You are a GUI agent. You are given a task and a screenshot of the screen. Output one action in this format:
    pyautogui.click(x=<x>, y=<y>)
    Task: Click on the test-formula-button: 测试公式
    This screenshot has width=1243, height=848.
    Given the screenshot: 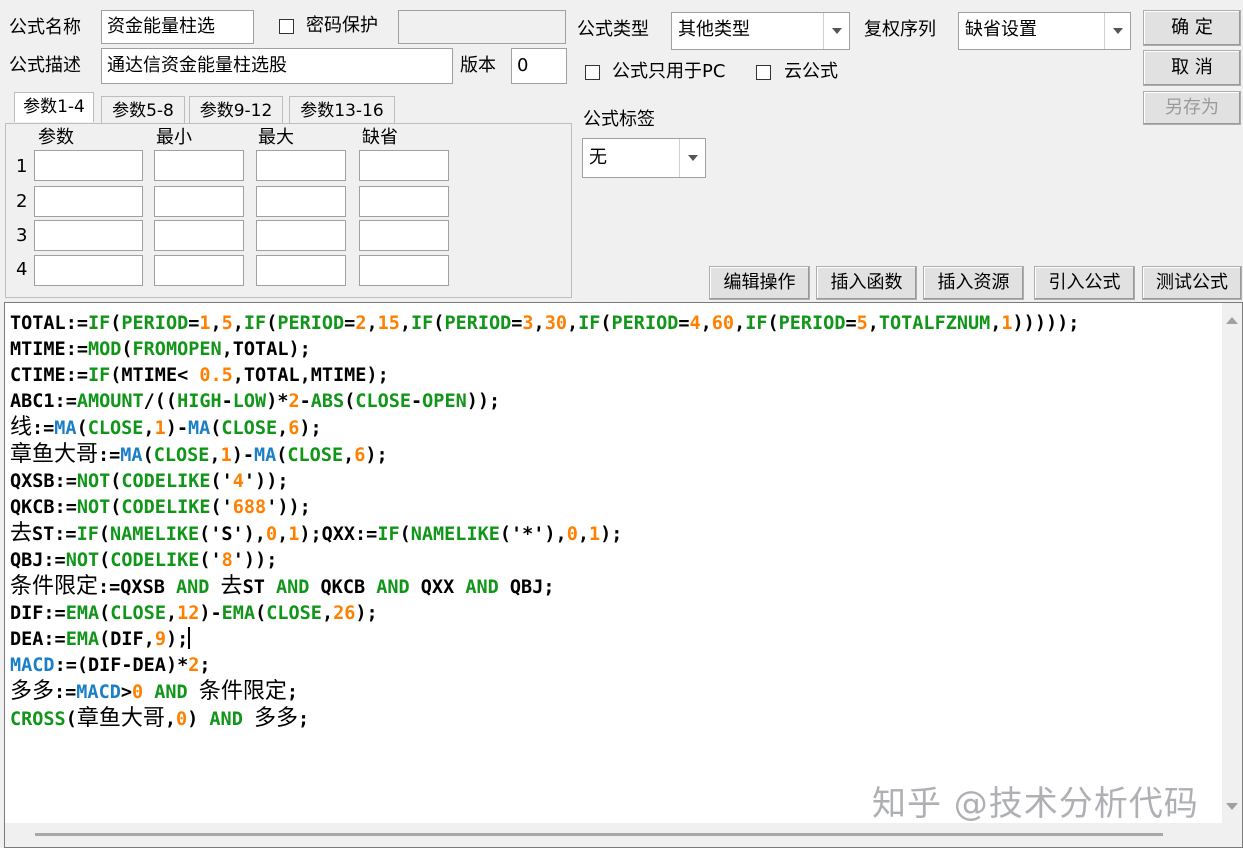 What is the action you would take?
    pyautogui.click(x=1192, y=283)
    